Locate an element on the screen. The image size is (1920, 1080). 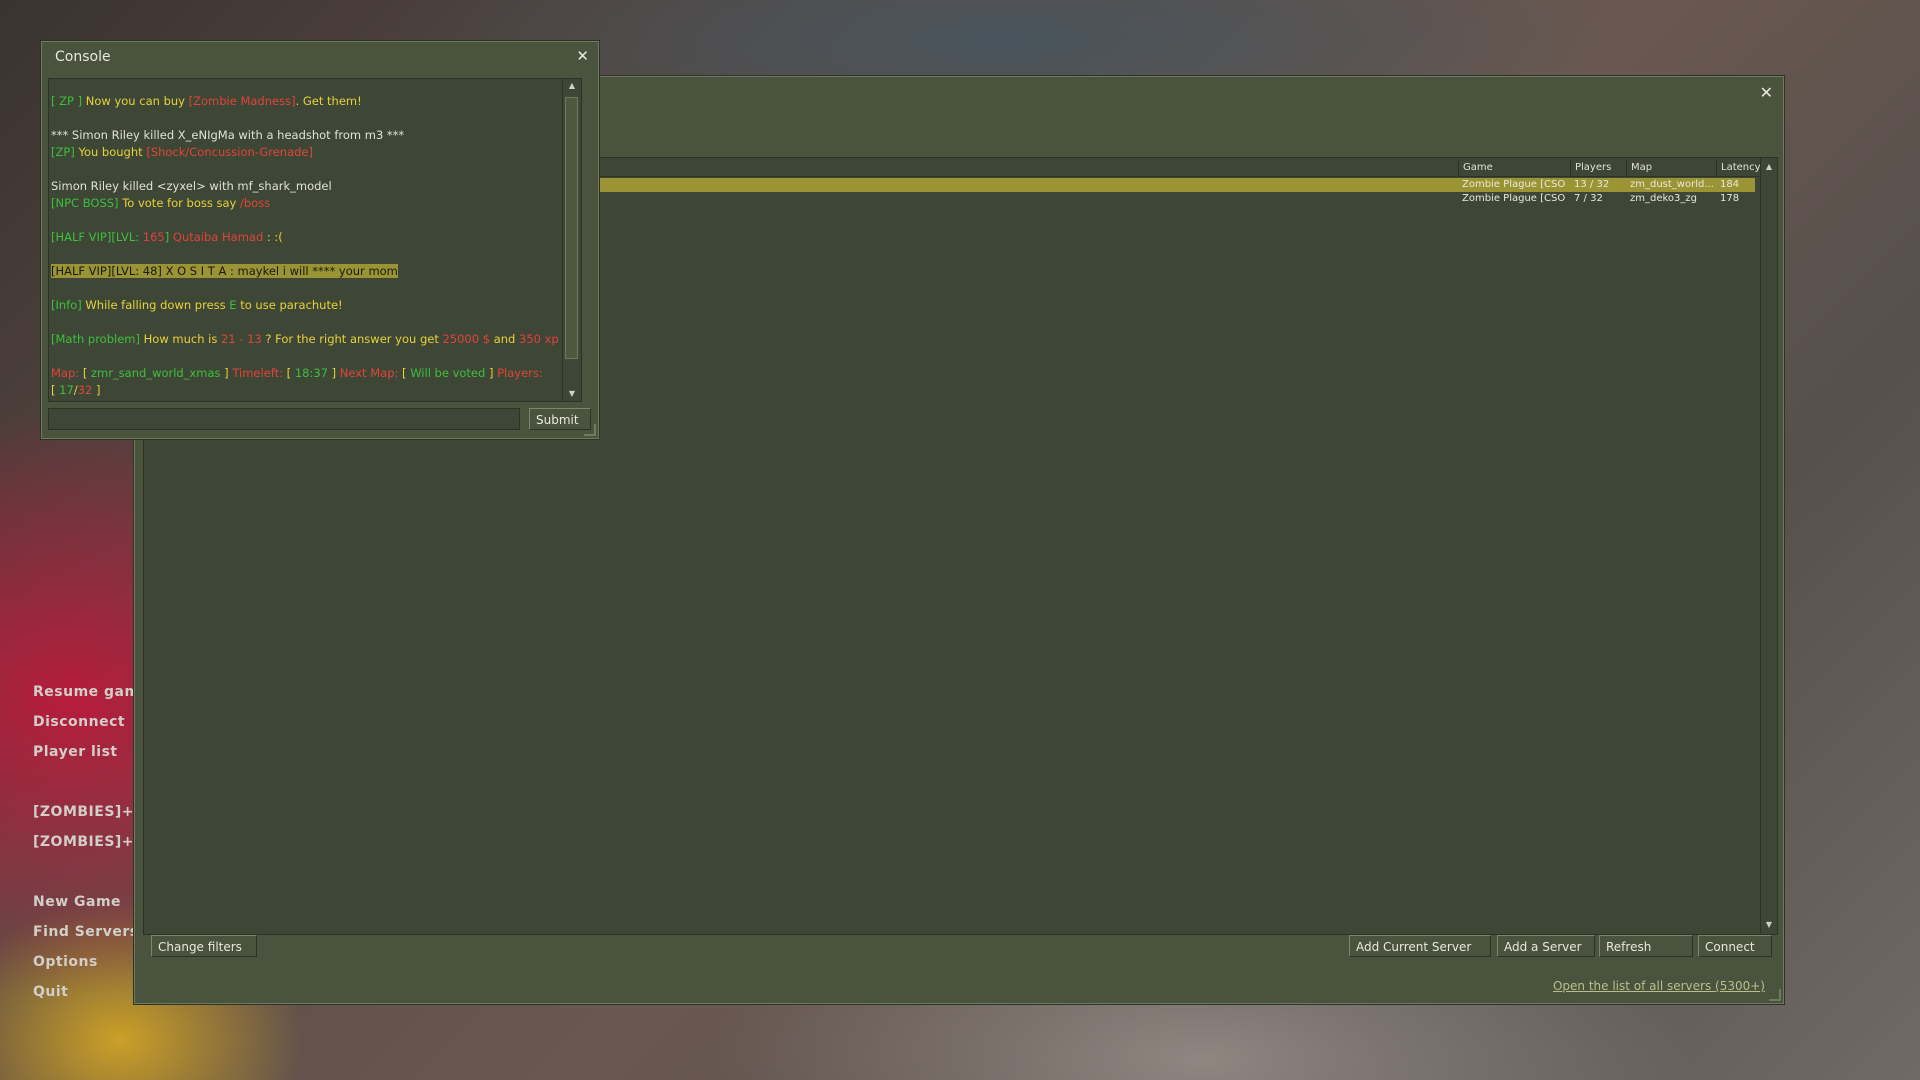
add-current-server-button: Add Current Server is located at coordinates (1420, 946).